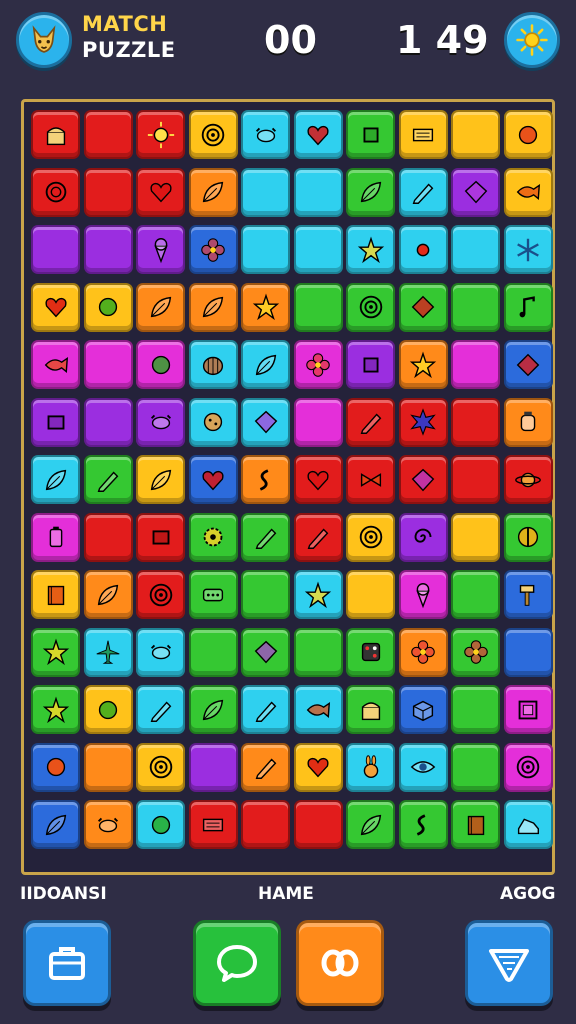 This screenshot has height=1024, width=576. What do you see at coordinates (340, 963) in the screenshot?
I see `link-button` at bounding box center [340, 963].